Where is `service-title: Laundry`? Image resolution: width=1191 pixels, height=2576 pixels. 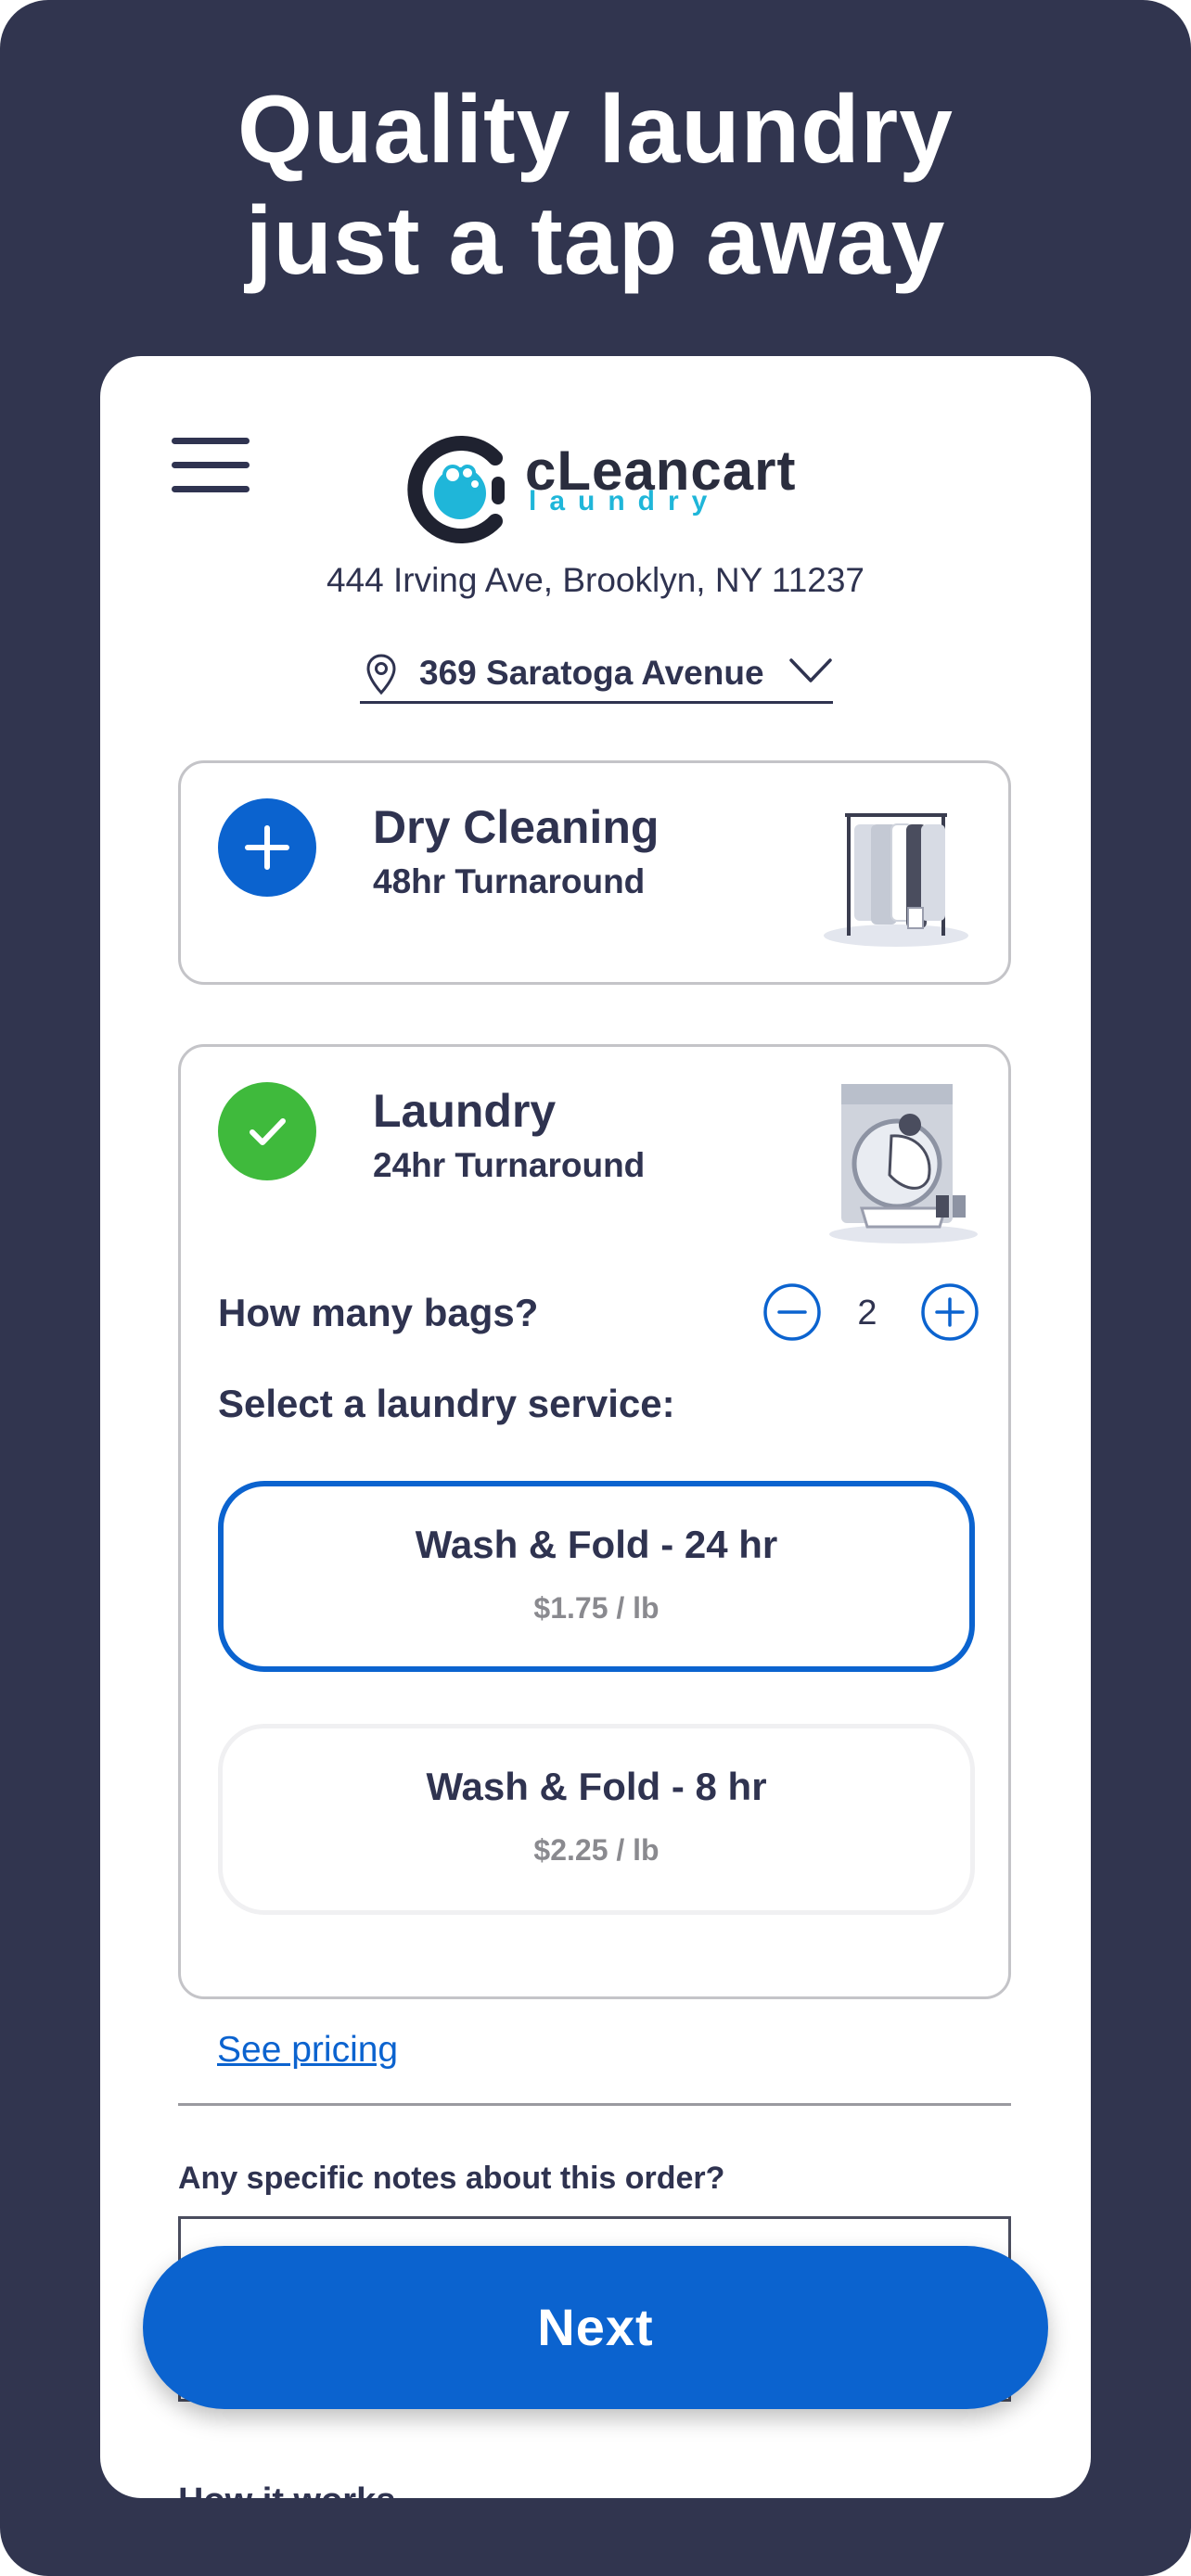
service-title: Laundry is located at coordinates (465, 1111).